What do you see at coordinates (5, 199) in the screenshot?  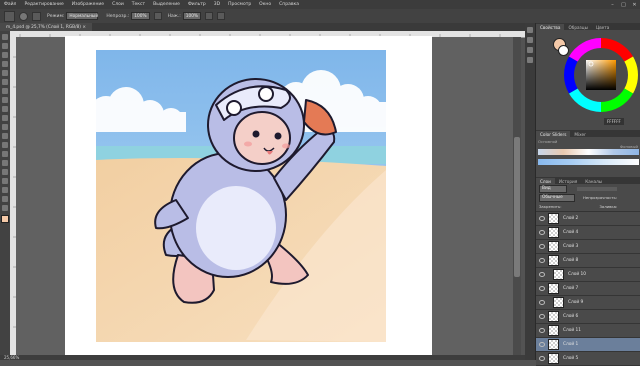 I see `hand-tool-icon` at bounding box center [5, 199].